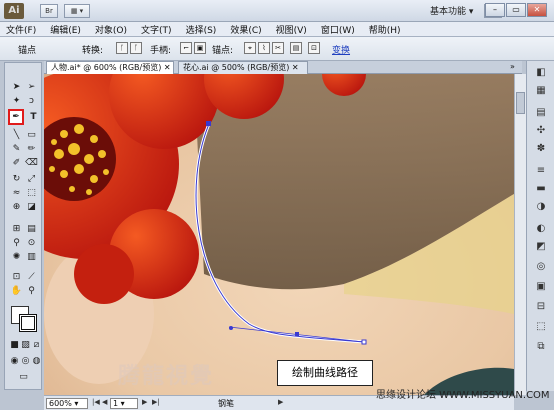 The width and height of the screenshot is (554, 410). Describe the element at coordinates (31, 277) in the screenshot. I see `slice-tool-icon: ⟋` at that location.